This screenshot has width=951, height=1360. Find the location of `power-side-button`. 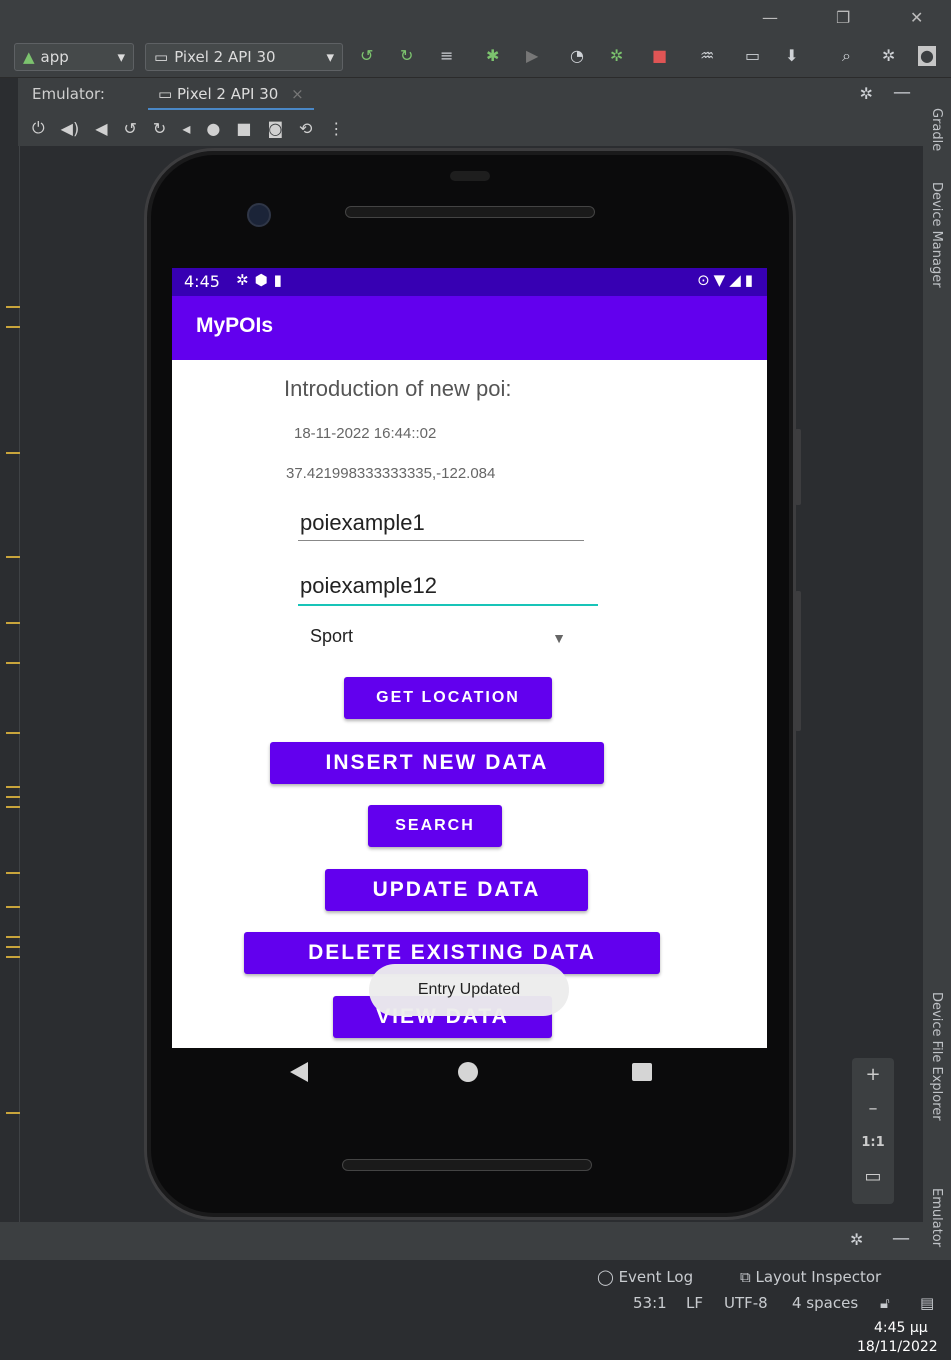

power-side-button is located at coordinates (798, 467).